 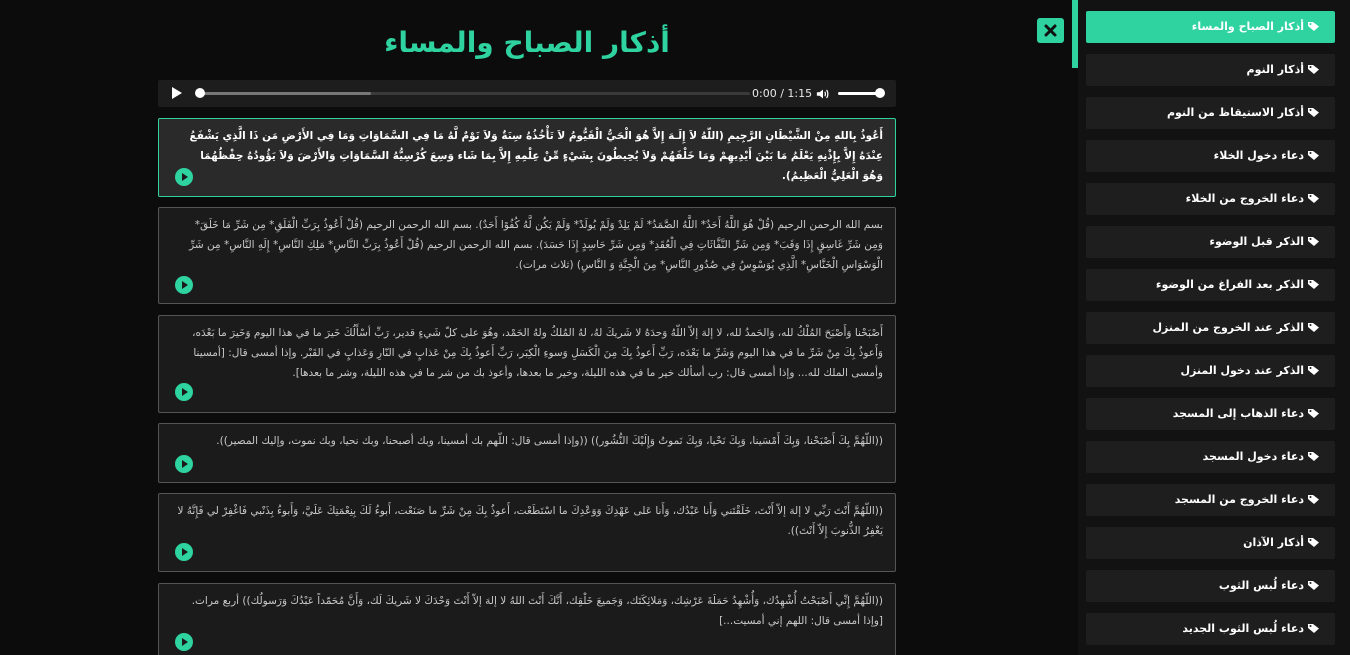 I want to click on sidebar-item-label: دعاء لُبس الثوب, so click(x=1261, y=585).